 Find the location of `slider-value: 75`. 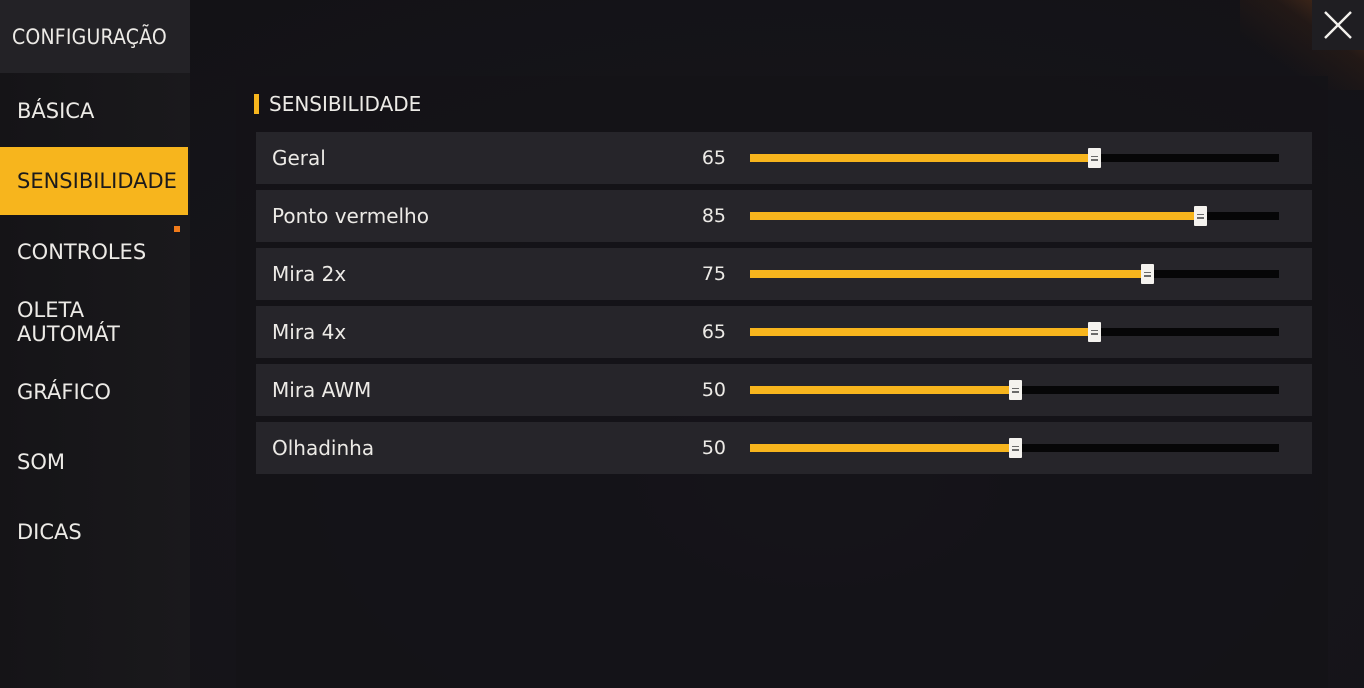

slider-value: 75 is located at coordinates (713, 274).